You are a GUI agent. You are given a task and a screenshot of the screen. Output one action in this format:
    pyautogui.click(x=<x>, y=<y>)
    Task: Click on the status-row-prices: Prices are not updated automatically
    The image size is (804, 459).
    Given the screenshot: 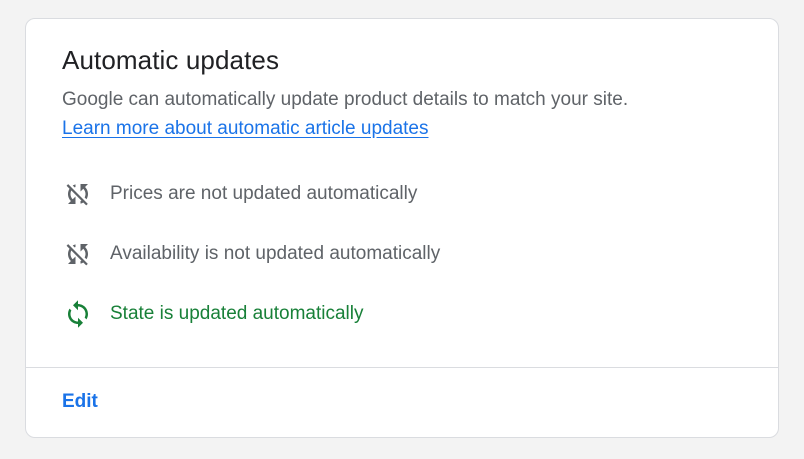 What is the action you would take?
    pyautogui.click(x=239, y=194)
    